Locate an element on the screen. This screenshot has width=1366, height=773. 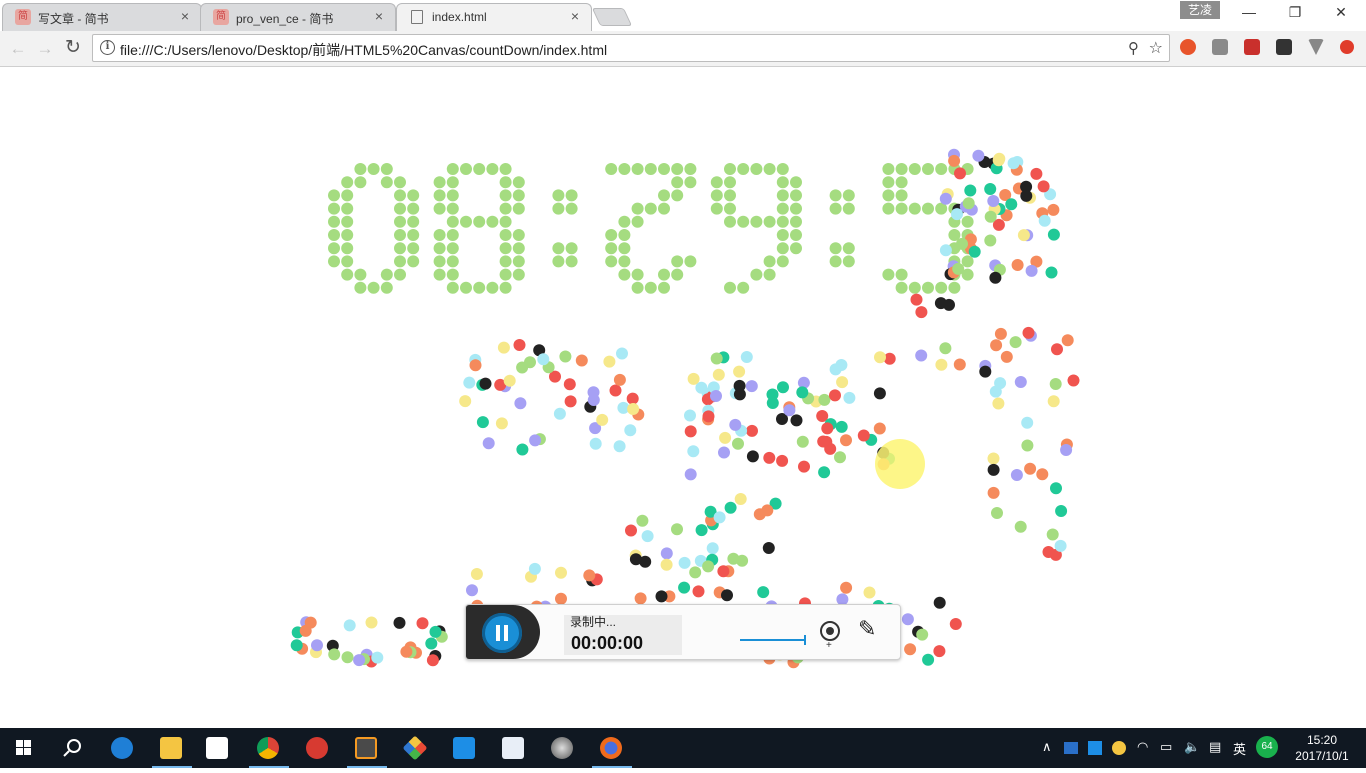
search-button is located at coordinates (72, 748).